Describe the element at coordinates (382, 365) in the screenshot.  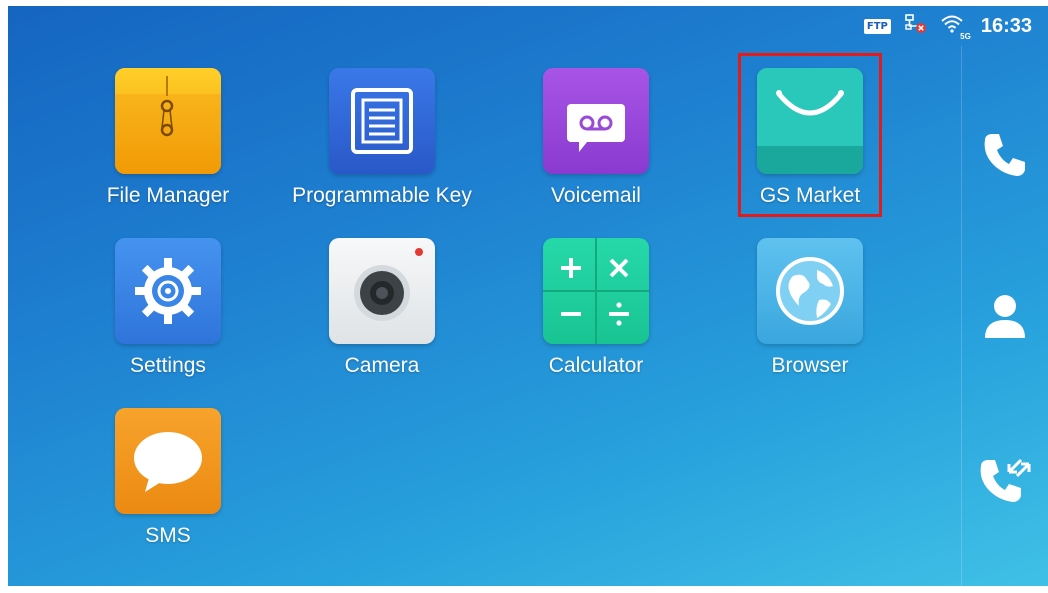
I see `app-label: Camera` at that location.